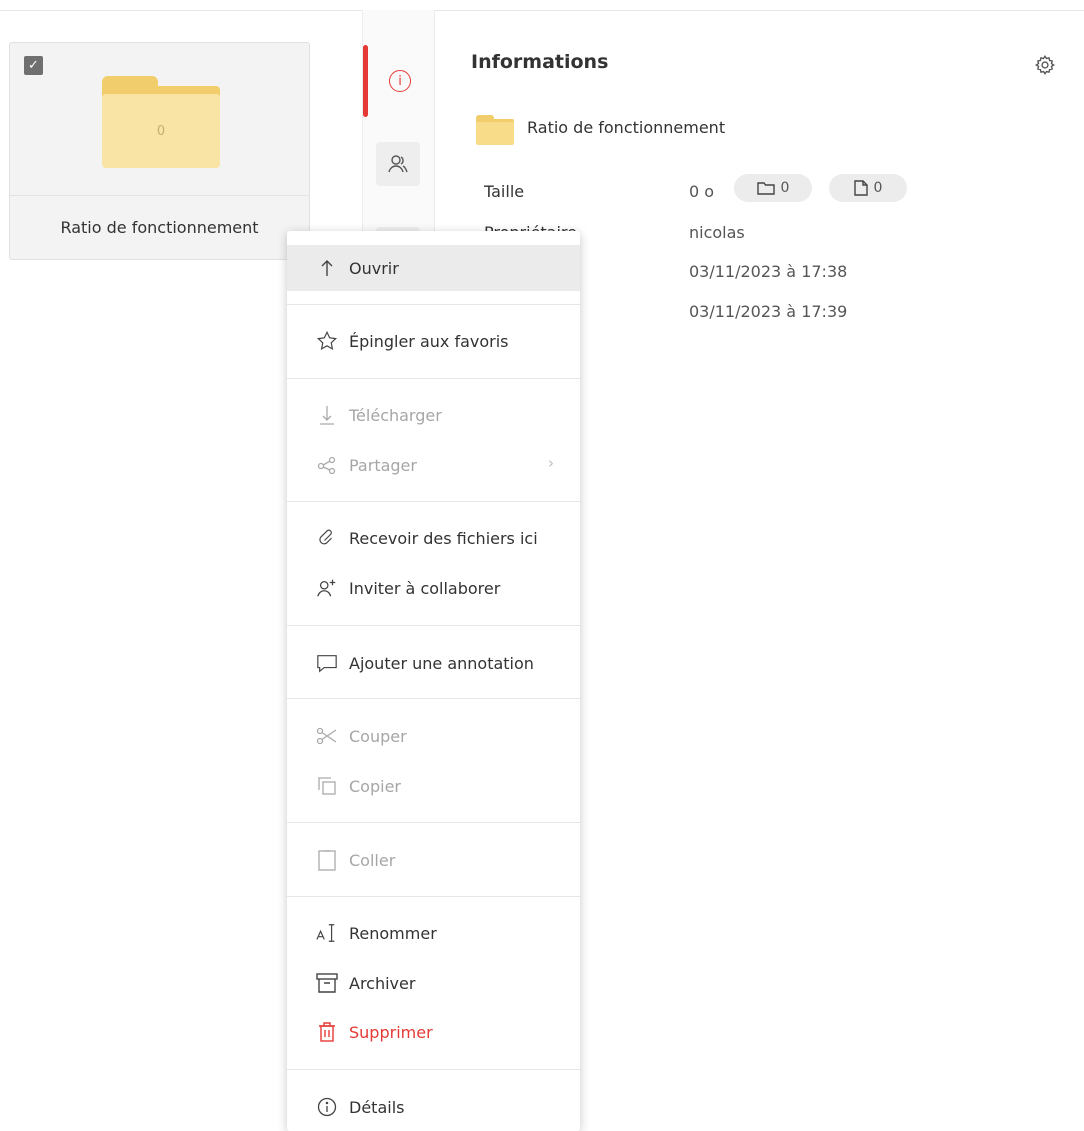  I want to click on size-value: 0 o, so click(702, 191).